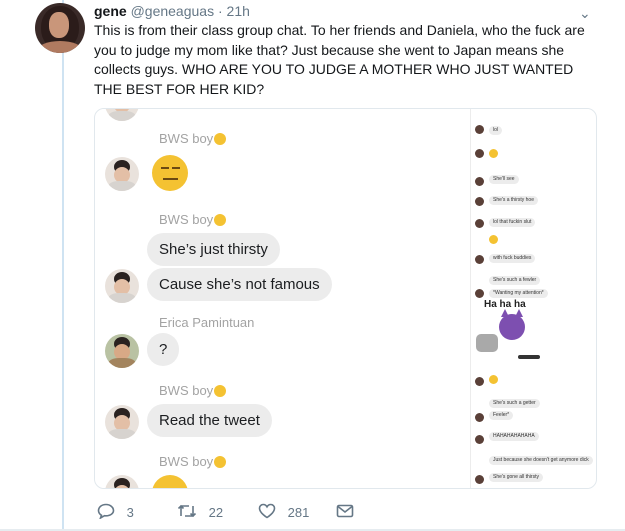 The height and width of the screenshot is (531, 625). I want to click on reply-count: 3, so click(130, 512).